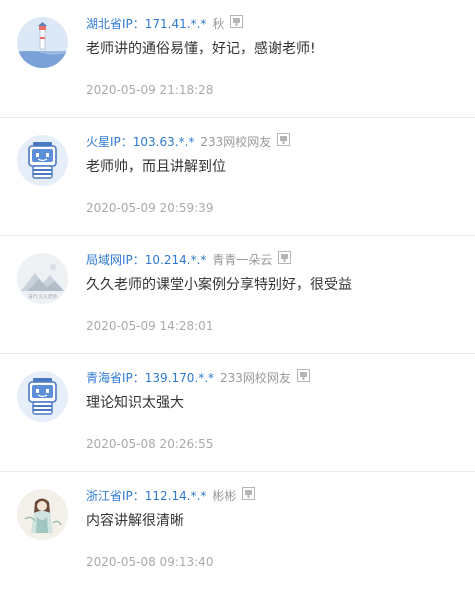  I want to click on comment-timestamp: 2020-05-09 21:18:28, so click(150, 90).